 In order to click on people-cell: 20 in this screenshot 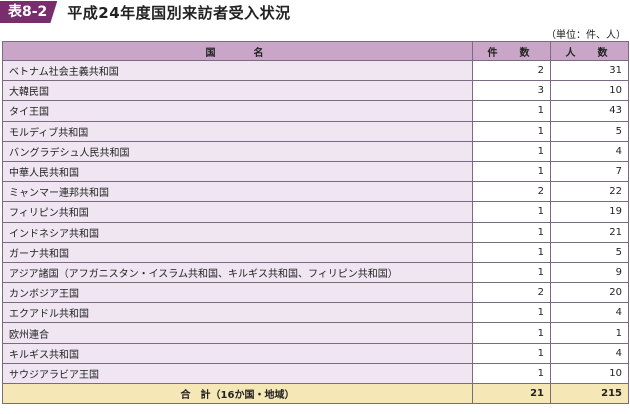, I will do `click(589, 293)`.